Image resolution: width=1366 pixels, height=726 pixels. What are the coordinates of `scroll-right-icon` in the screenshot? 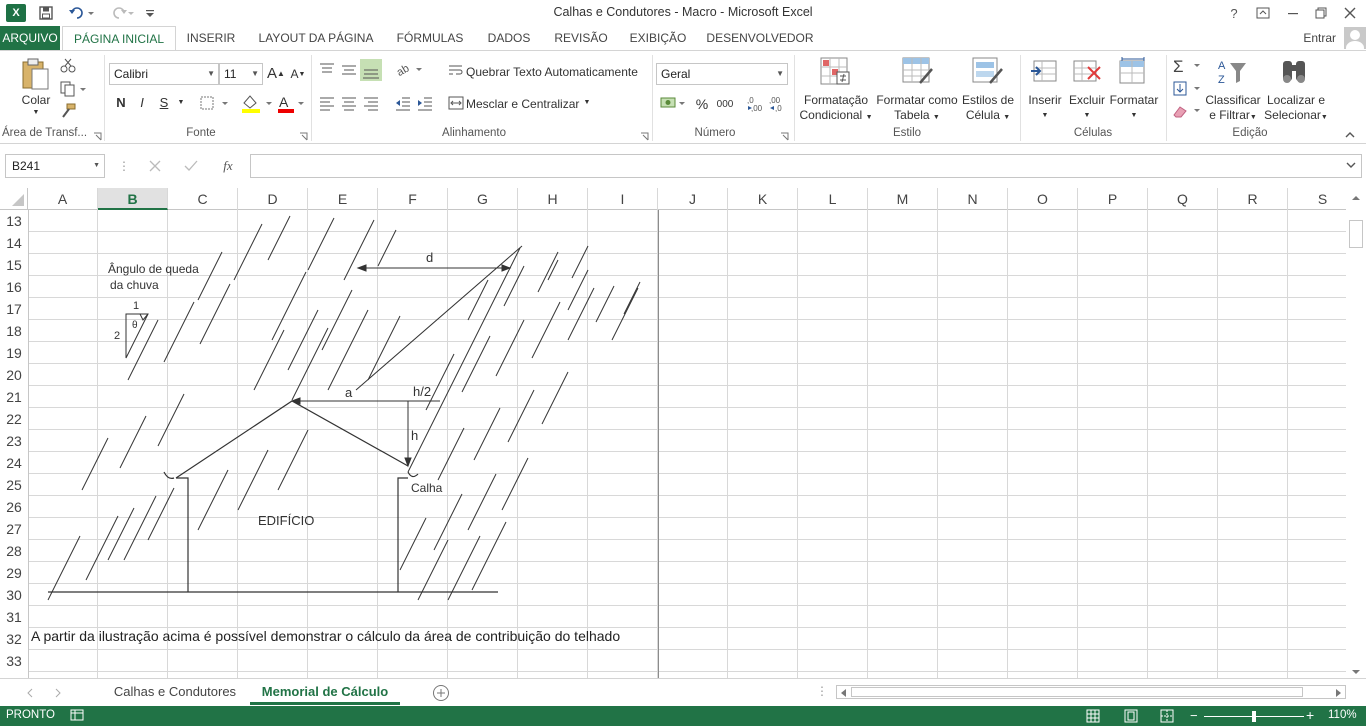 It's located at (1338, 694).